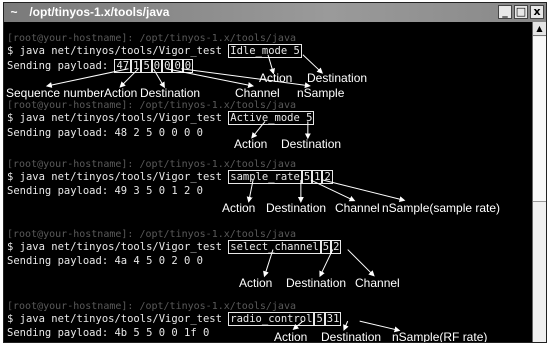 This screenshot has height=347, width=551. Describe the element at coordinates (505, 12) in the screenshot. I see `minimize-button: _` at that location.